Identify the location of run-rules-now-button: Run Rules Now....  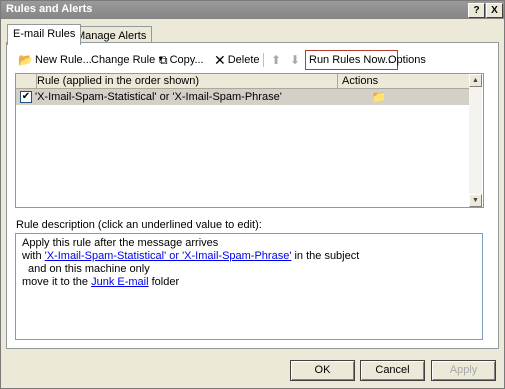
(351, 60).